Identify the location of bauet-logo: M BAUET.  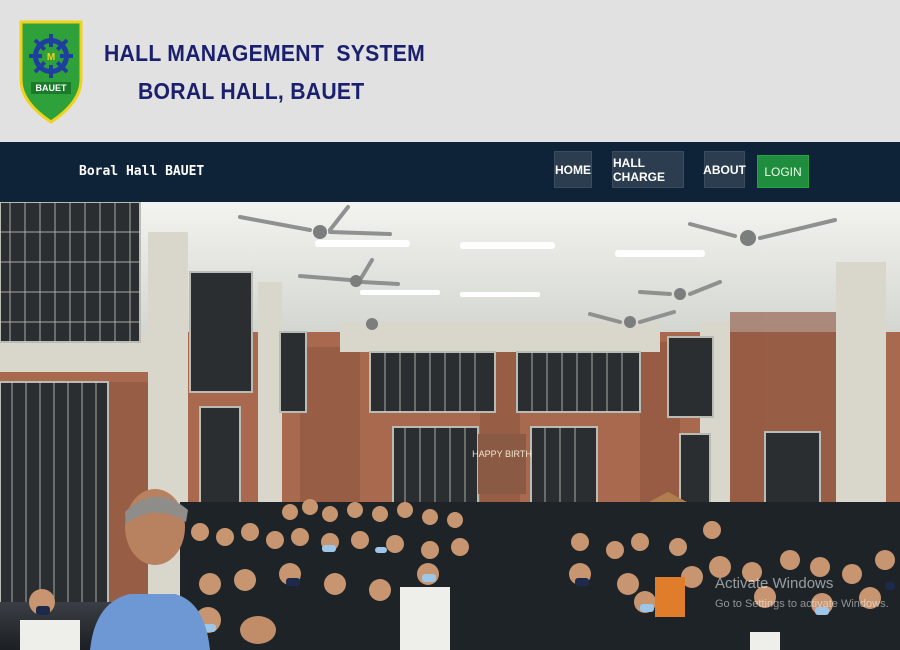
(51, 72).